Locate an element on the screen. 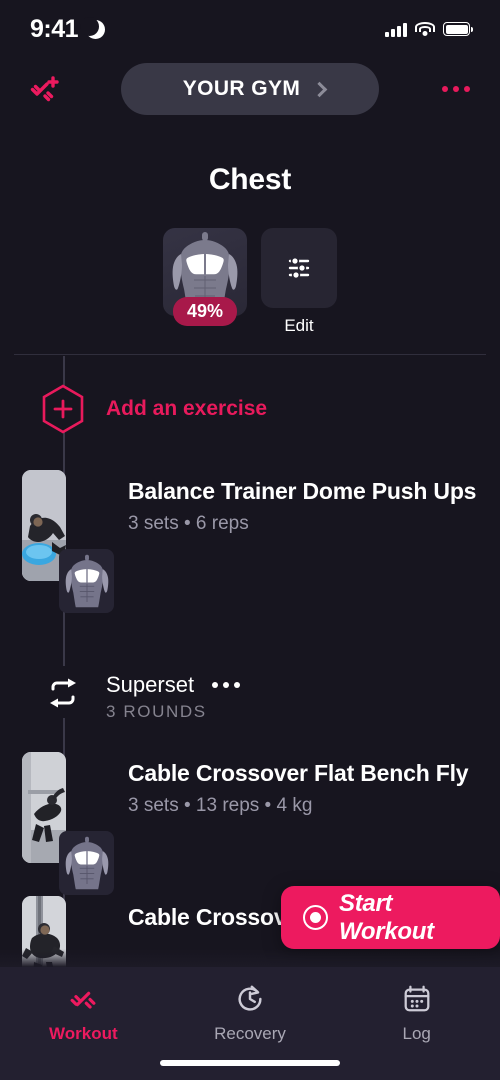 This screenshot has height=1080, width=500. wifi-icon is located at coordinates (425, 29).